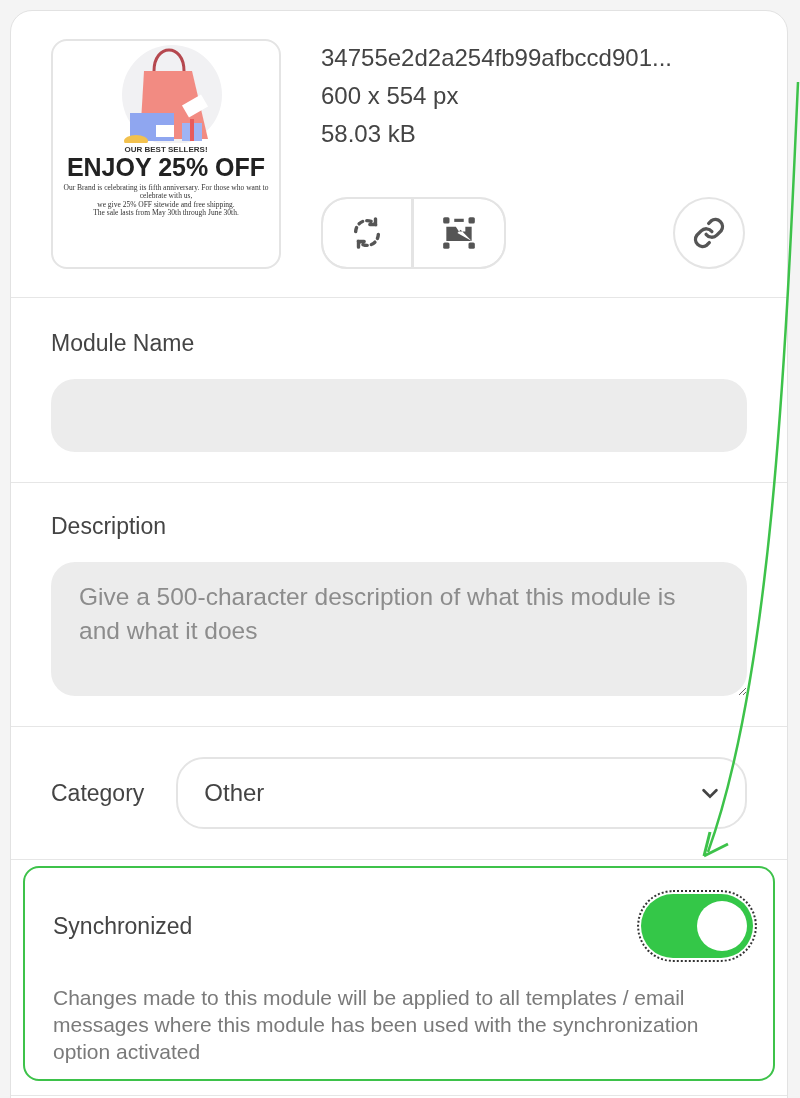 Image resolution: width=800 pixels, height=1098 pixels. Describe the element at coordinates (166, 149) in the screenshot. I see `preview-kicker: OUR BEST SELLERS!` at that location.